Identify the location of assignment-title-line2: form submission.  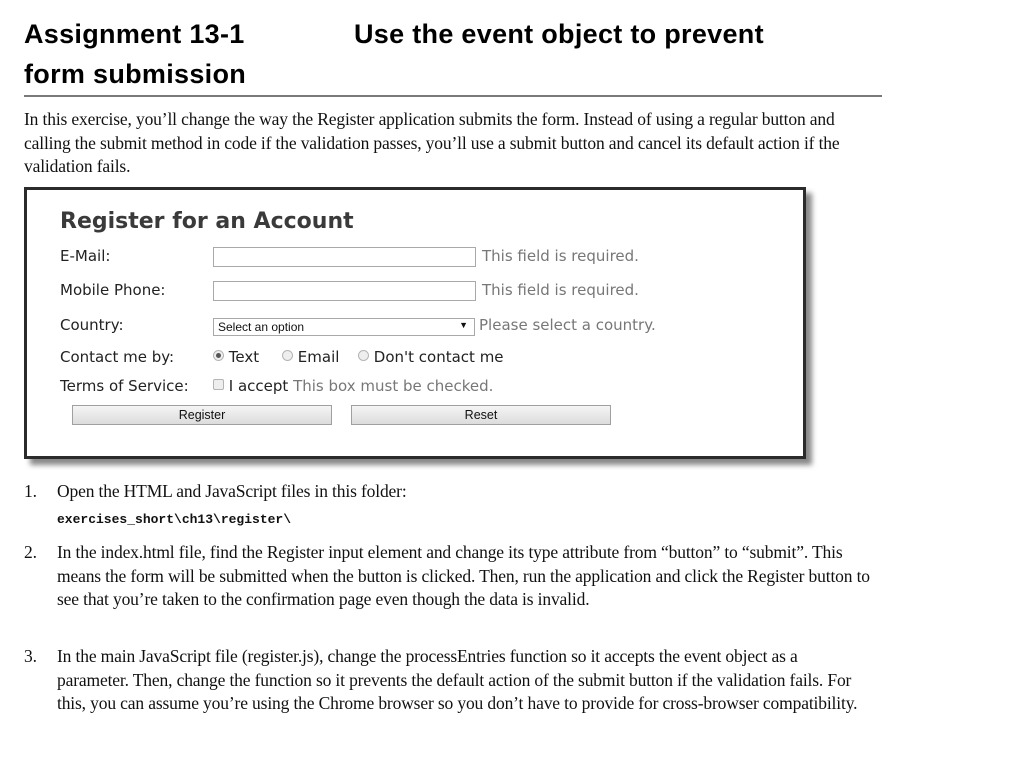
(135, 74).